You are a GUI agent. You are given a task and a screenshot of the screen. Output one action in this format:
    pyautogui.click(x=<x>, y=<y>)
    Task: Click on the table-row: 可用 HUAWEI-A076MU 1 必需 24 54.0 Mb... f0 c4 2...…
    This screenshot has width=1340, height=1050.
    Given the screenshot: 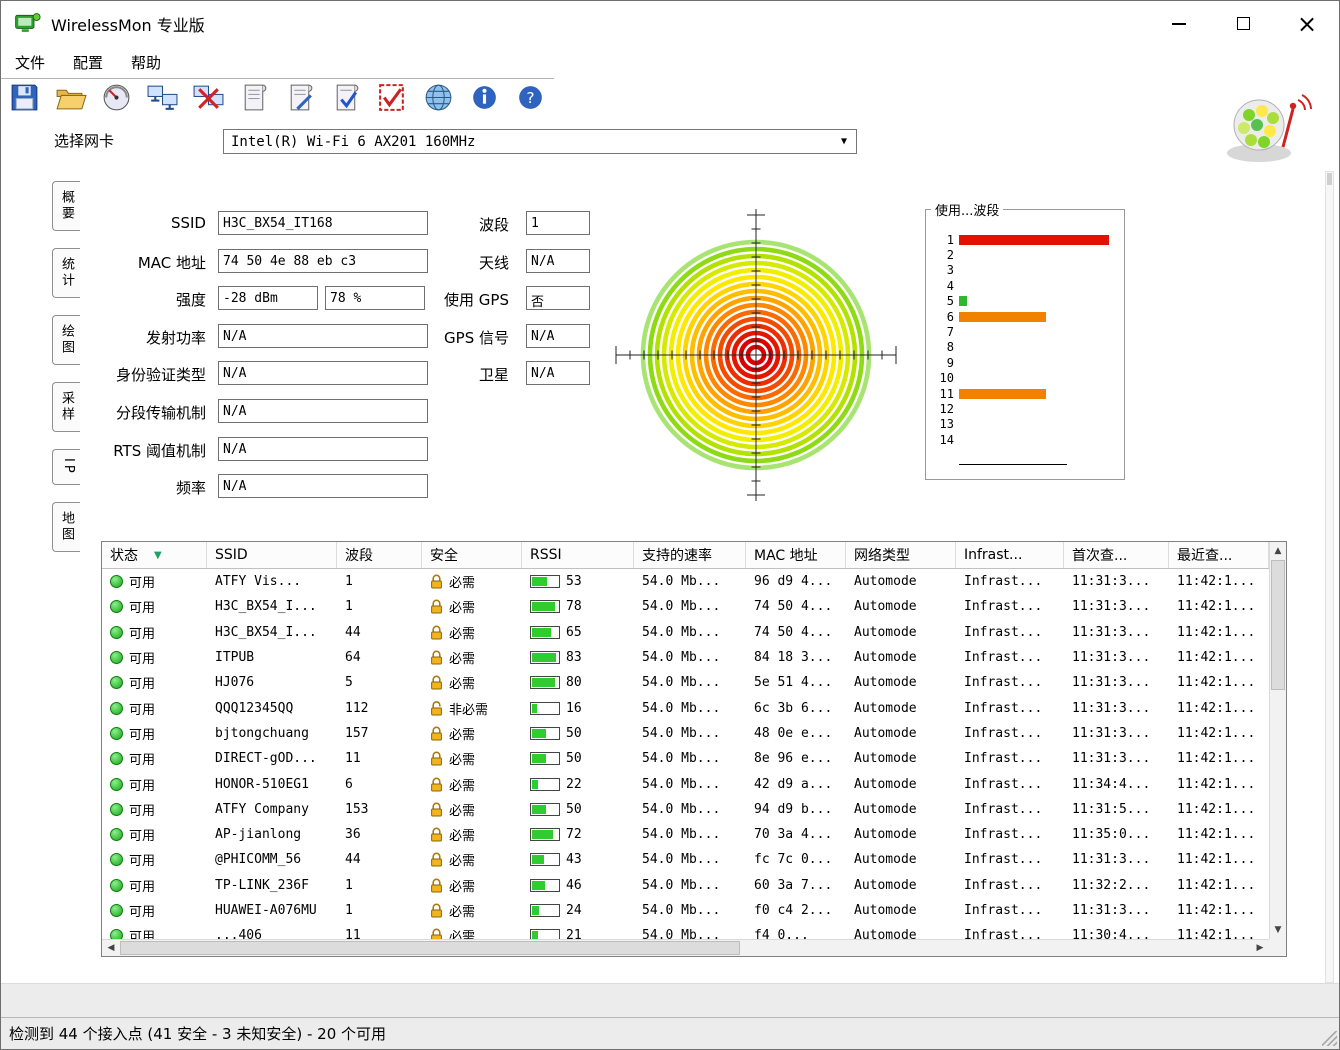 What is the action you would take?
    pyautogui.click(x=685, y=910)
    